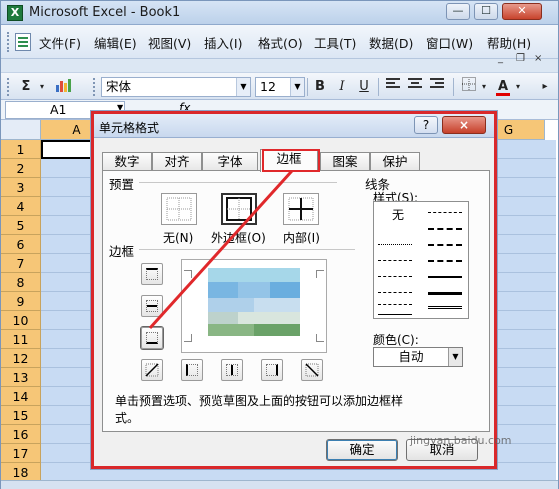 The width and height of the screenshot is (559, 489). I want to click on tab-number: 数字, so click(127, 161).